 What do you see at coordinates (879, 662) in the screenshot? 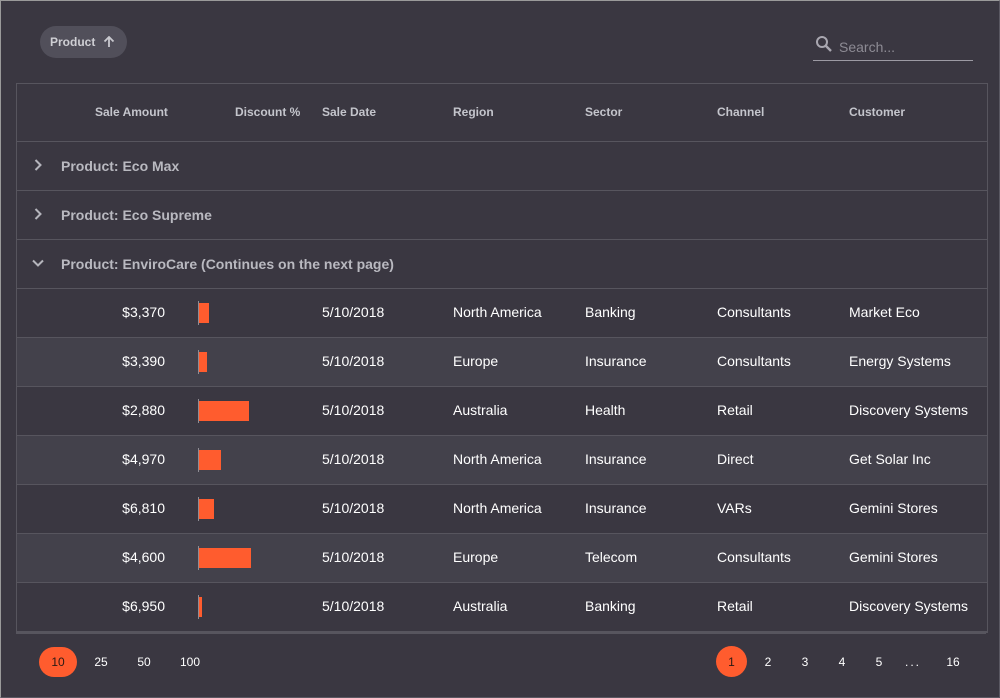
I see `page-5-button: 5` at bounding box center [879, 662].